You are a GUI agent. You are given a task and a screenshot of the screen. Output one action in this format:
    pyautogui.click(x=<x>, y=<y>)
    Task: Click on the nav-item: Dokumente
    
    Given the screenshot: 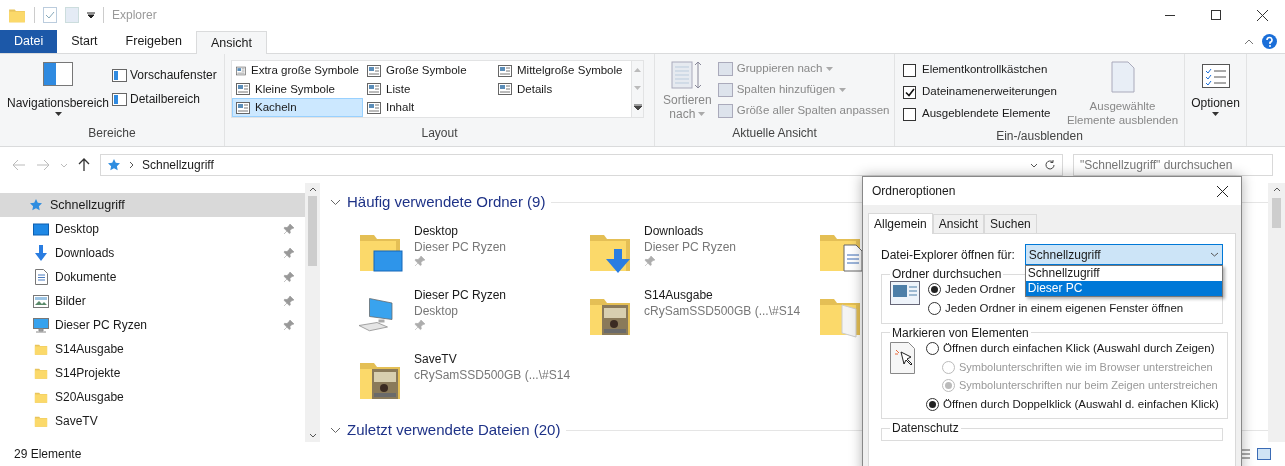 What is the action you would take?
    pyautogui.click(x=152, y=277)
    